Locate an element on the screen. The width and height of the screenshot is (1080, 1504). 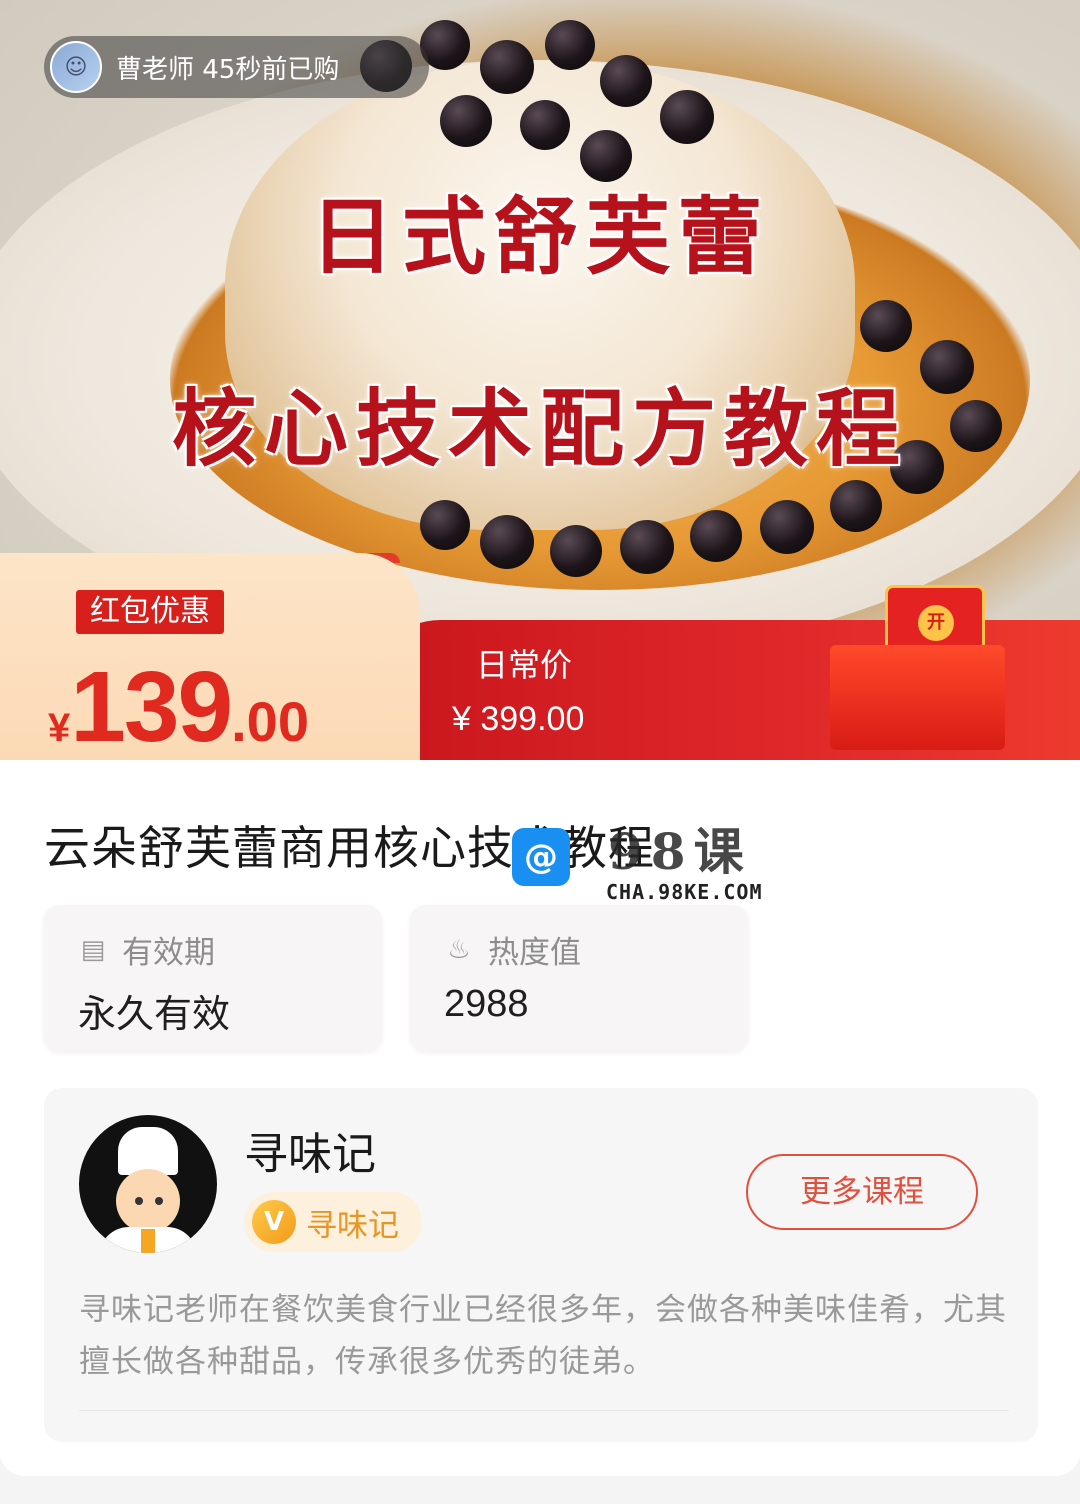
verified-v-icon: V is located at coordinates (274, 1222).